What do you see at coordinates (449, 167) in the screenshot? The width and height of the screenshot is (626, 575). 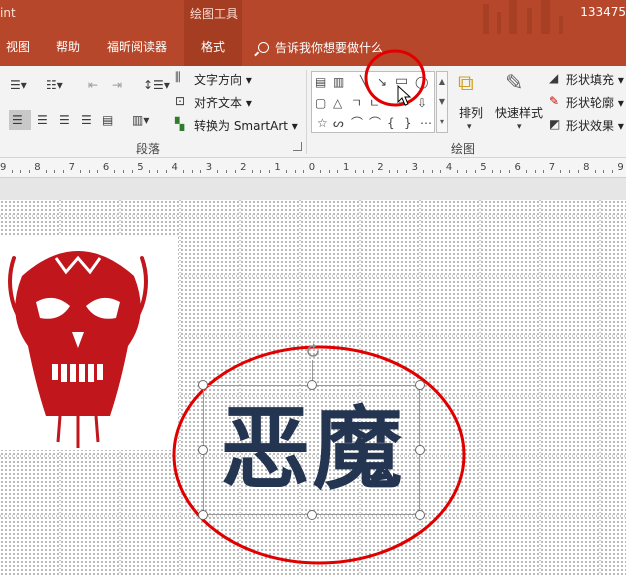 I see `ruler-label: 4` at bounding box center [449, 167].